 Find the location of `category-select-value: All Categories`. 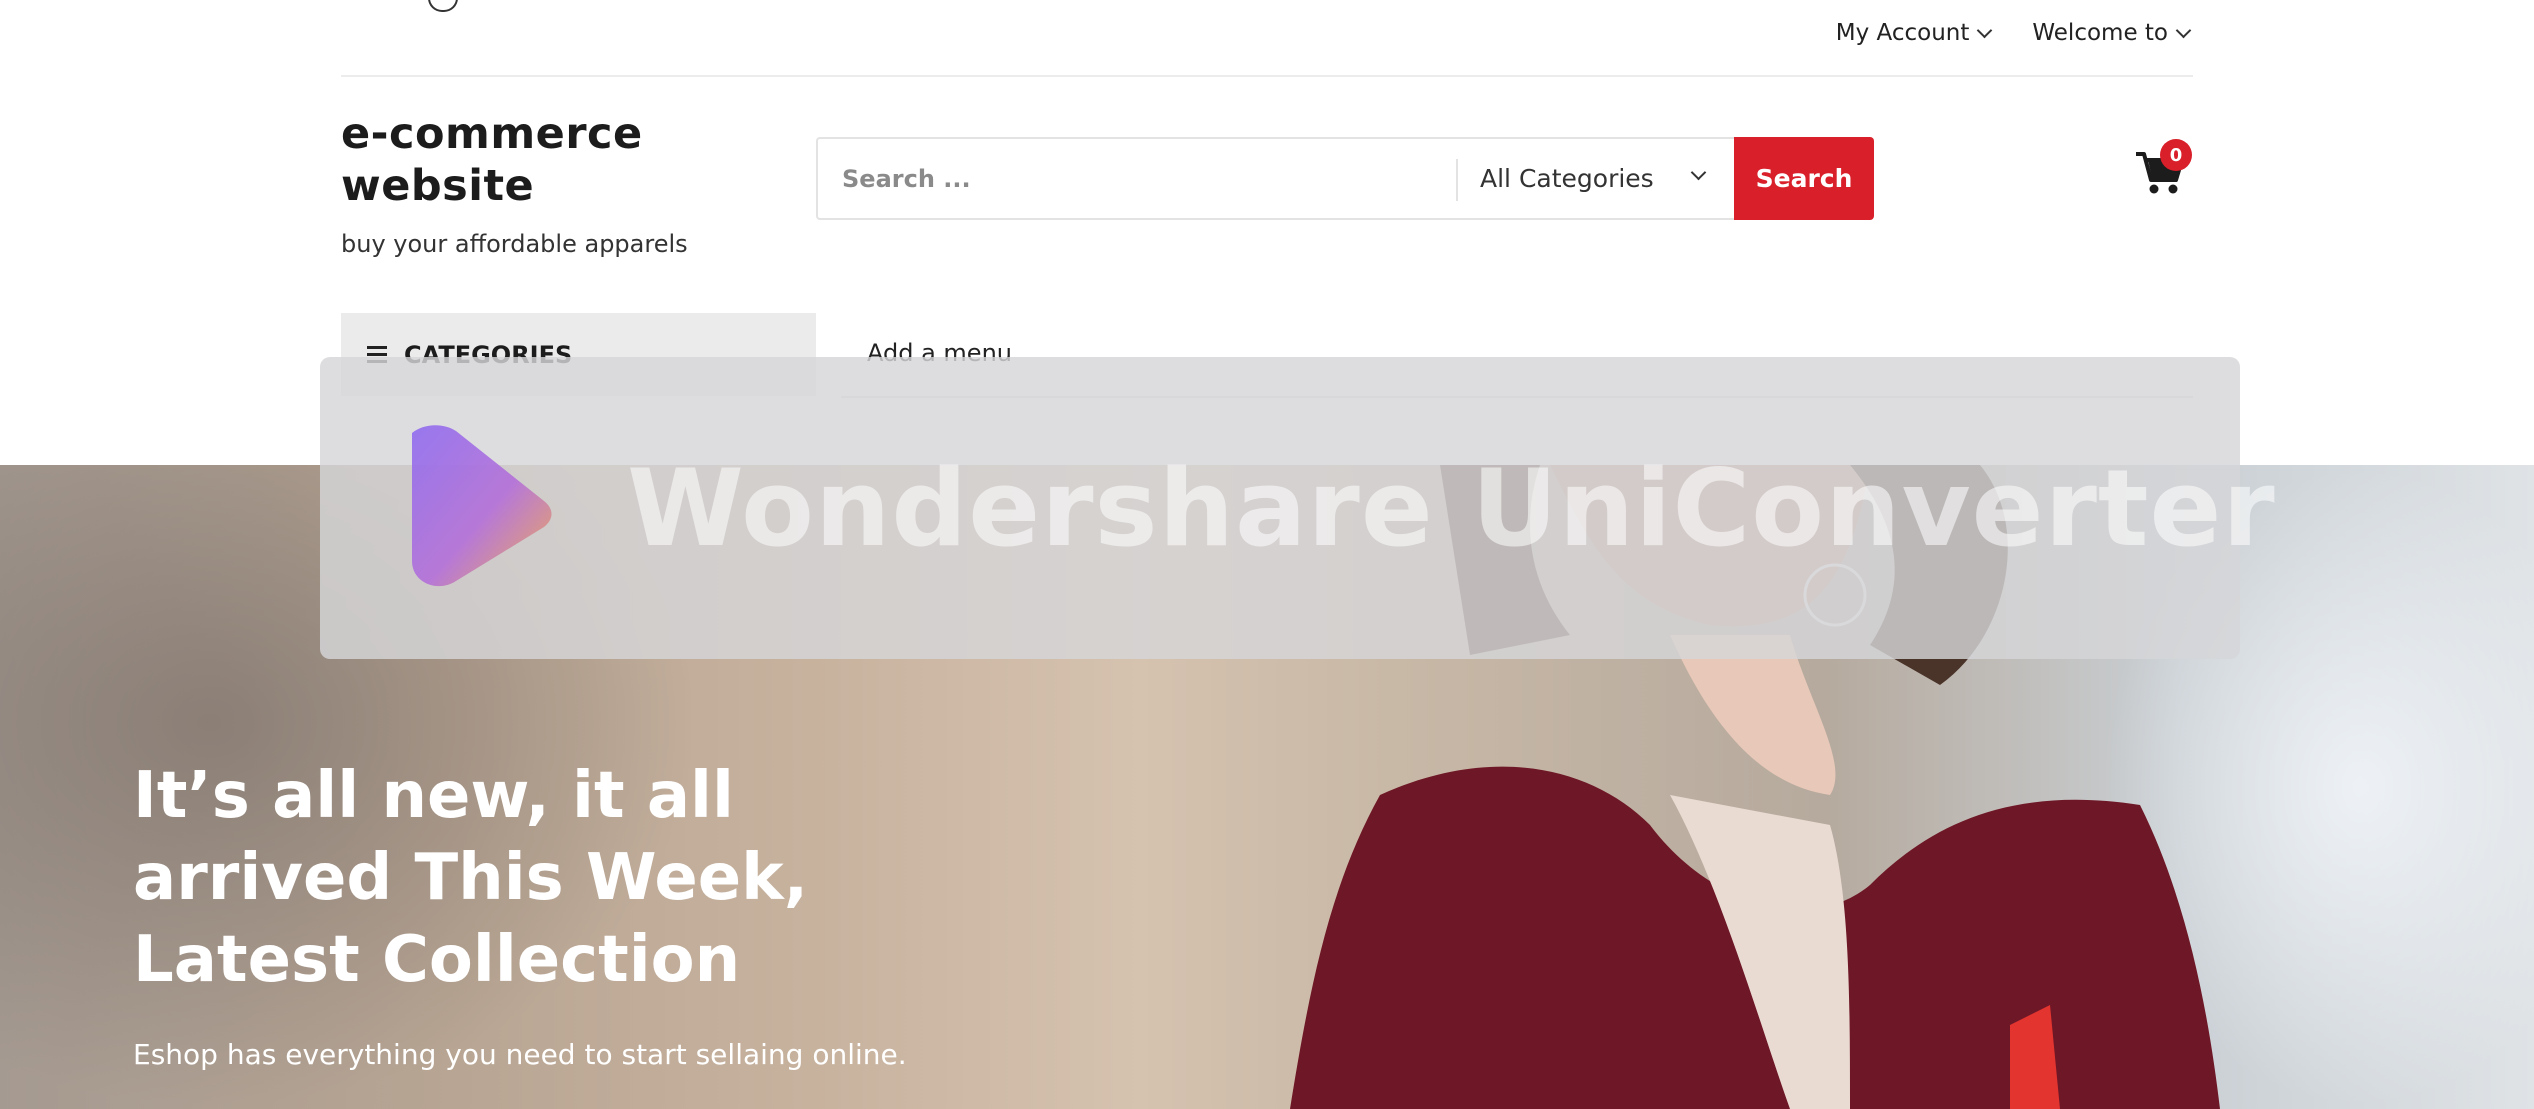

category-select-value: All Categories is located at coordinates (1567, 178).